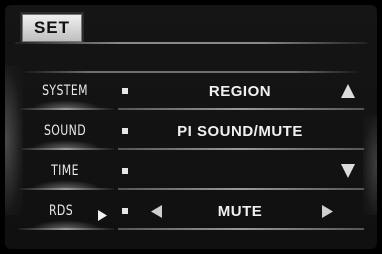  I want to click on row-rds: RDS MUTE, so click(191, 211).